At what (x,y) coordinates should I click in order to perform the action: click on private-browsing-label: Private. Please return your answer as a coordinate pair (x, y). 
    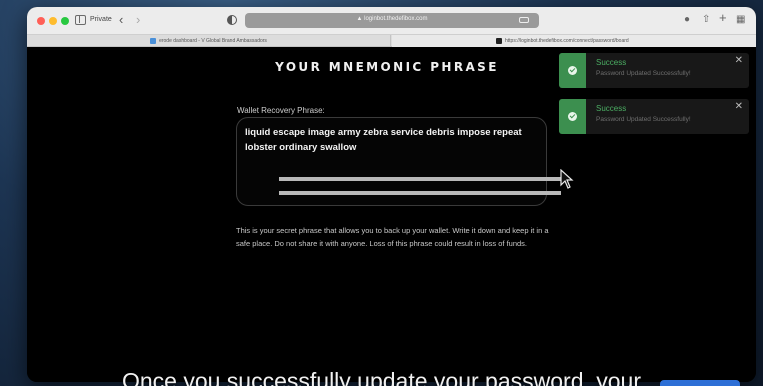
    Looking at the image, I should click on (101, 19).